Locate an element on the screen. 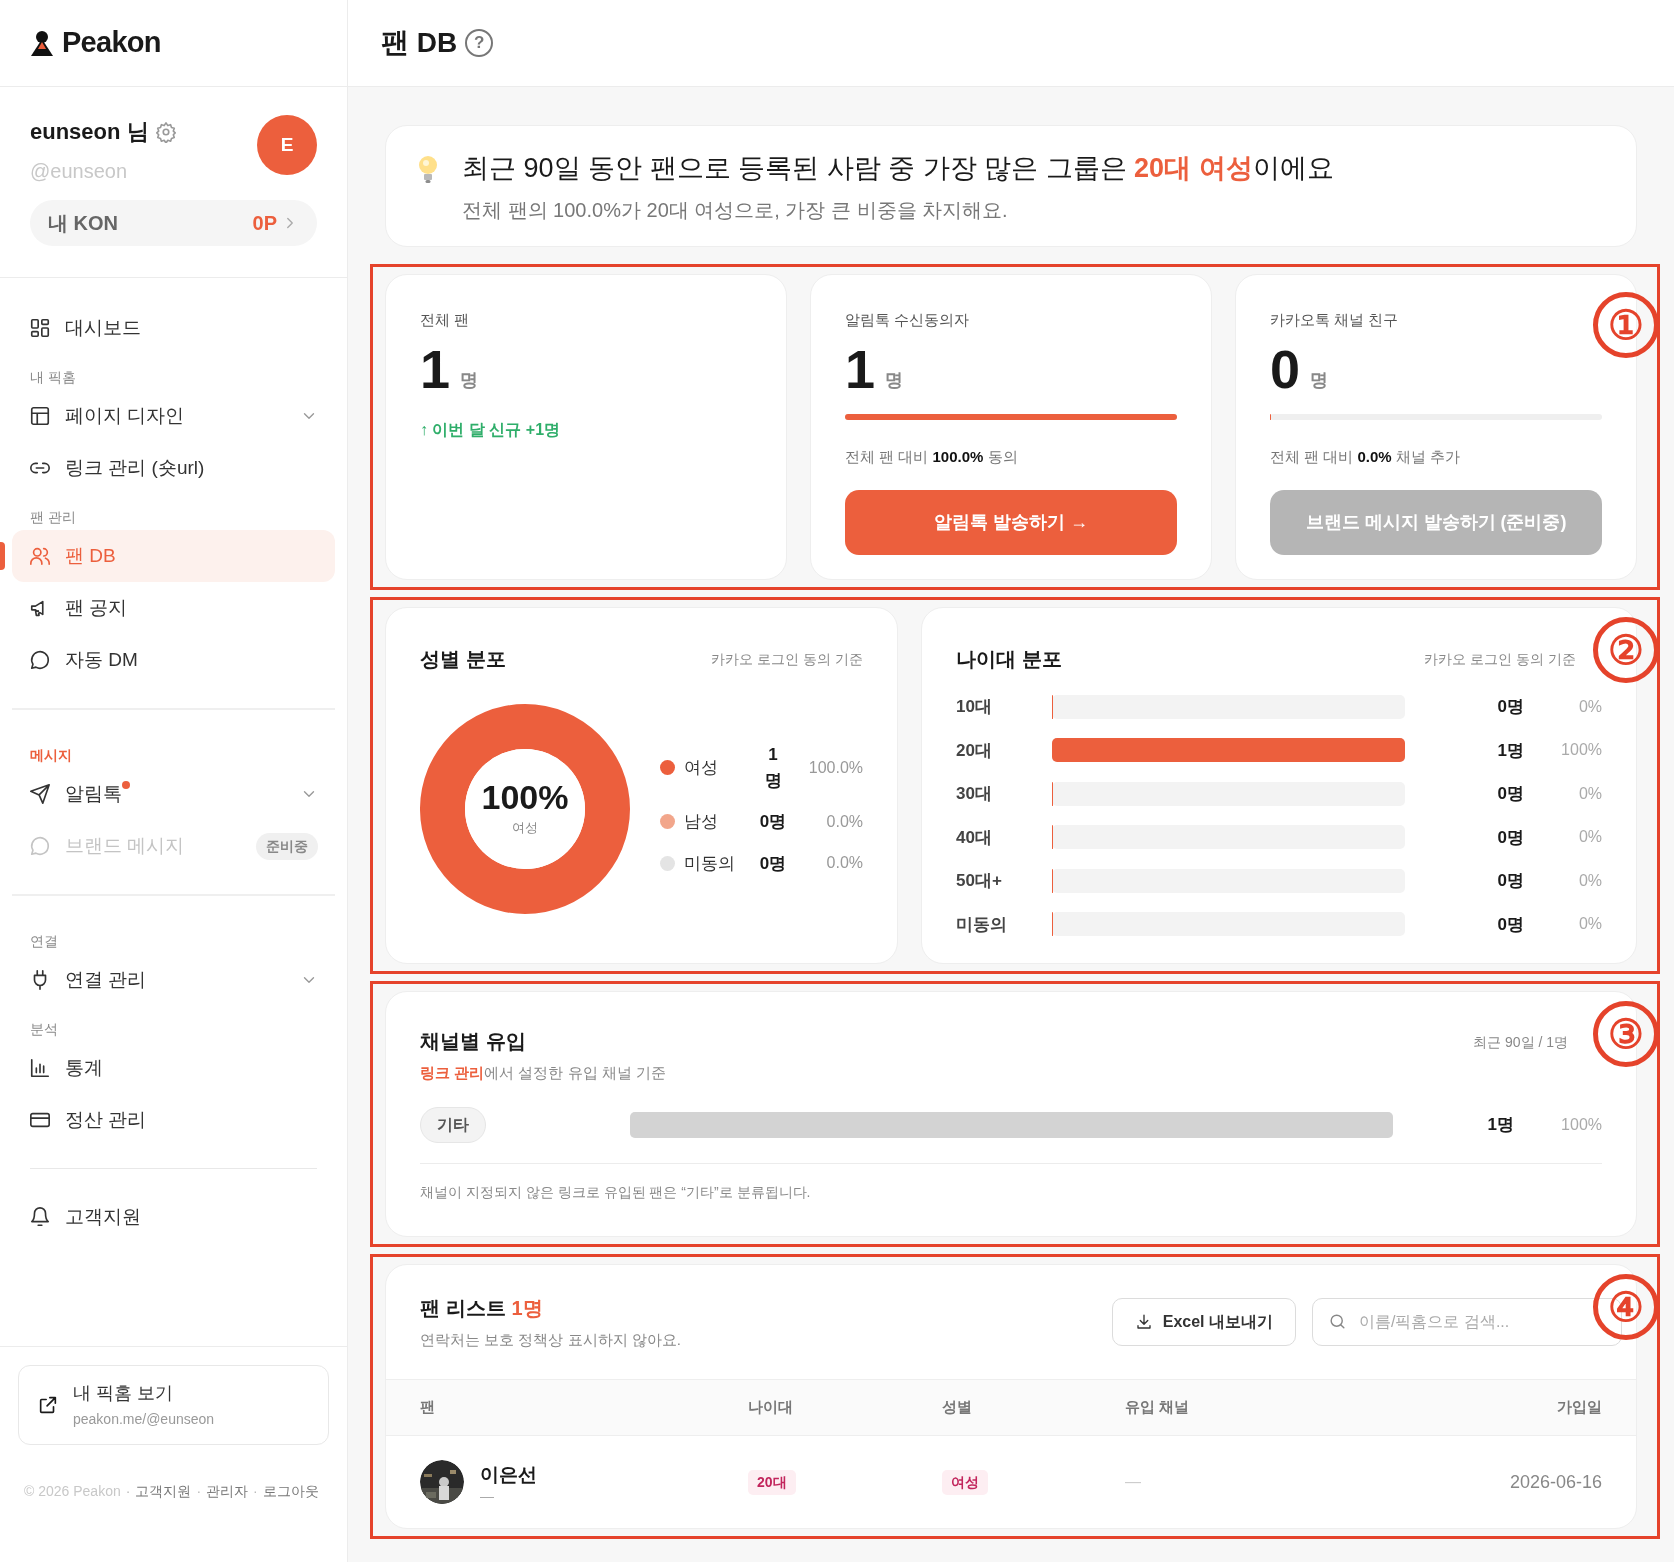 This screenshot has width=1674, height=1562. footer-link: 관리자 is located at coordinates (227, 1491).